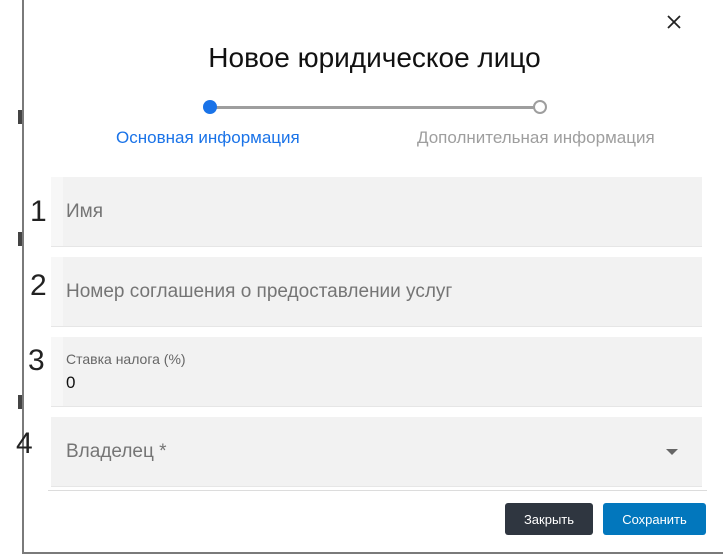 This screenshot has width=723, height=558. I want to click on backdrop, so click(11, 279).